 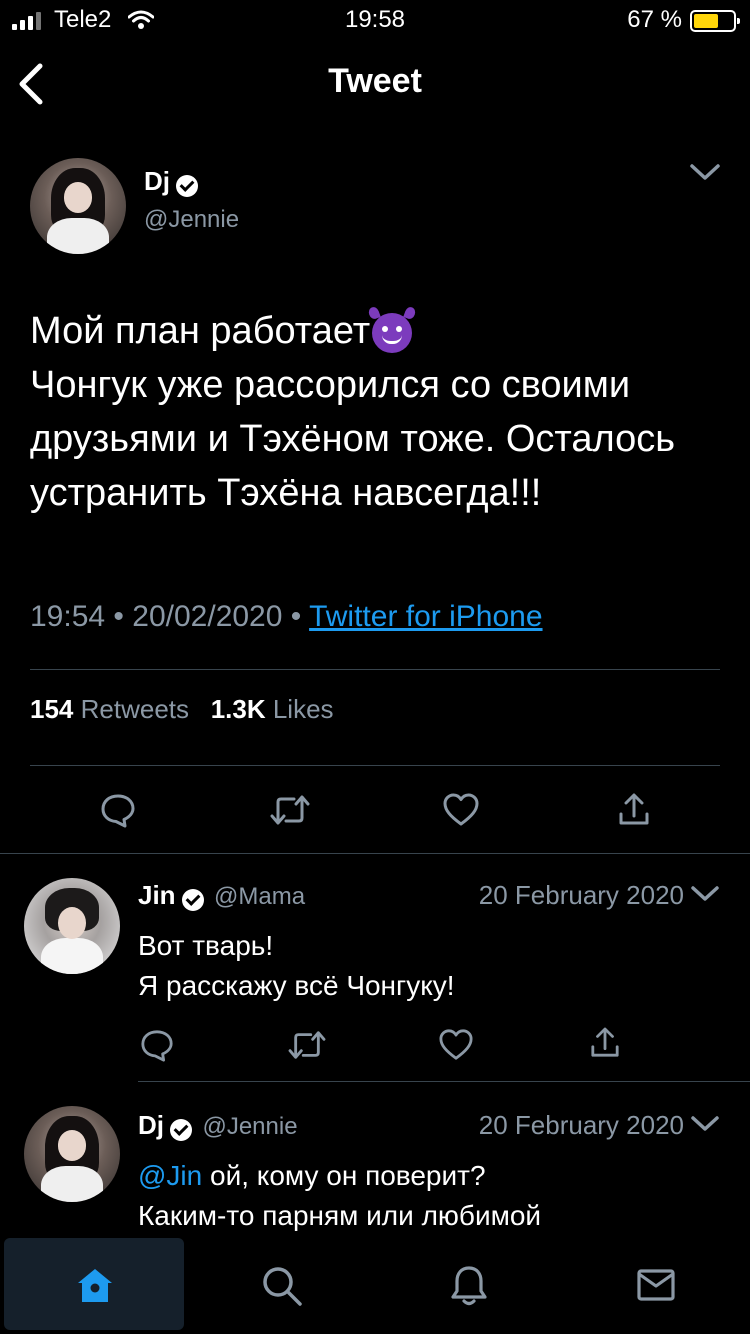 I want to click on smiling-devil-emoji-icon, so click(x=392, y=332).